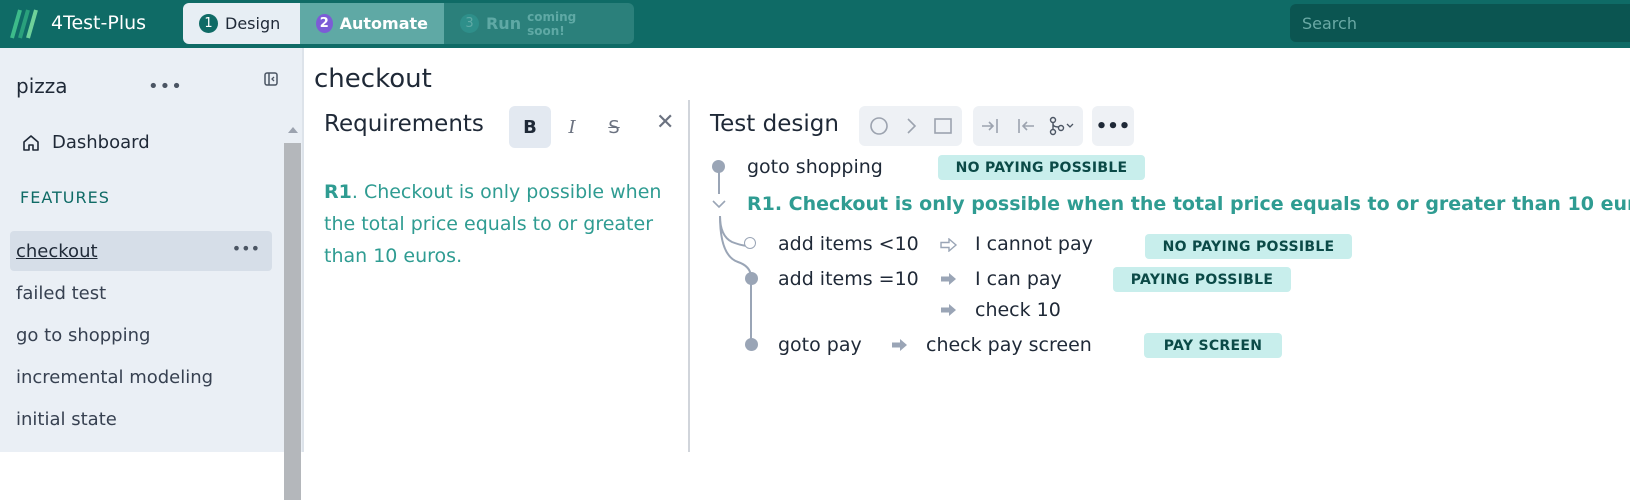  I want to click on tree-connector, so click(719, 183).